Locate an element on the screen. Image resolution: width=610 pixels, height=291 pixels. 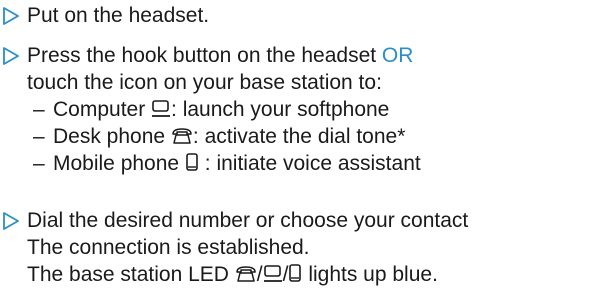
list-item-text: : launch your softphone is located at coordinates (280, 109).